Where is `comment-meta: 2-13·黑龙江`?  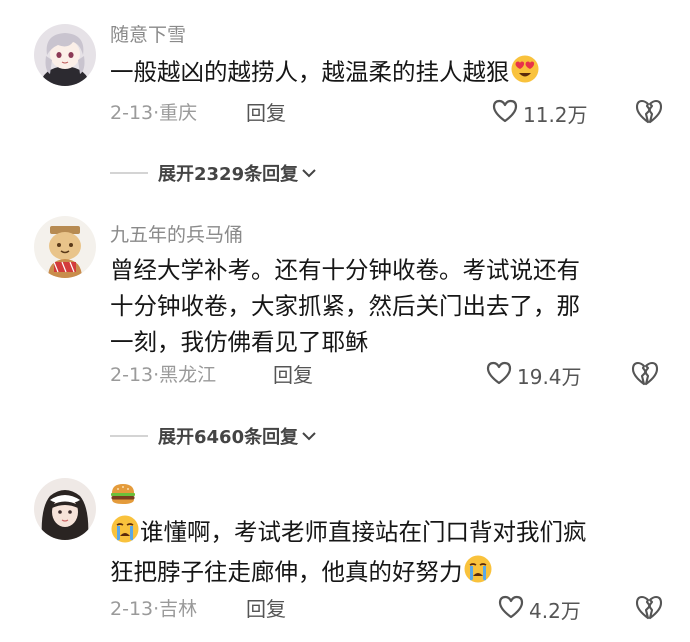 comment-meta: 2-13·黑龙江 is located at coordinates (163, 375).